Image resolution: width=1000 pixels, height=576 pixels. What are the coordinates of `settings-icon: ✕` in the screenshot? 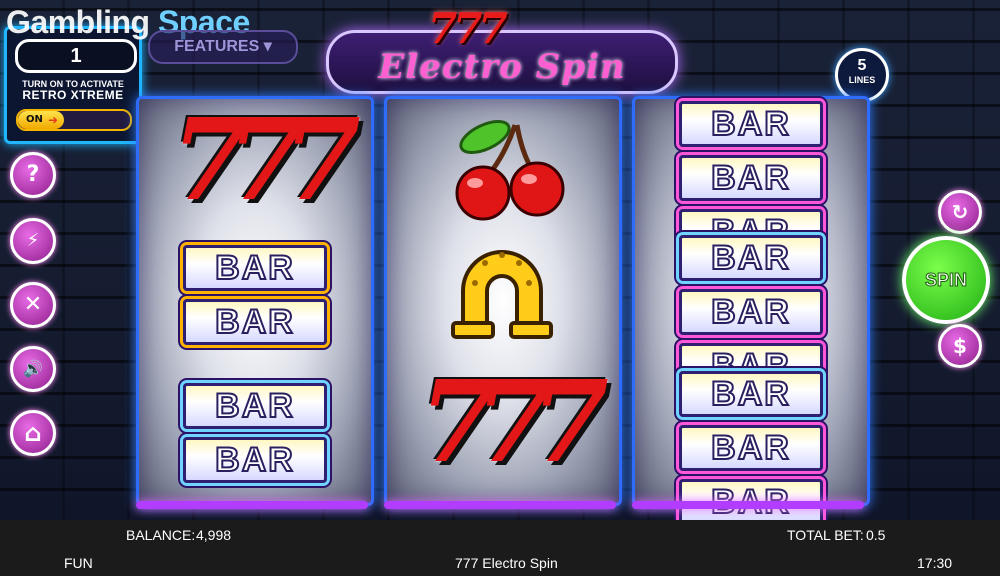 It's located at (33, 304).